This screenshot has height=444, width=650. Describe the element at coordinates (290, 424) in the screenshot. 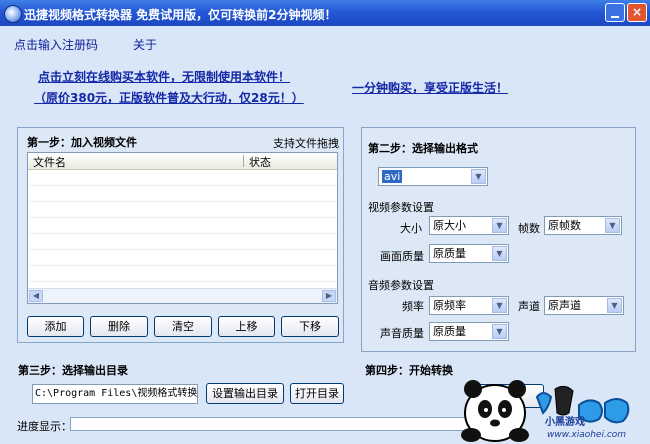

I see `progress-bar` at that location.